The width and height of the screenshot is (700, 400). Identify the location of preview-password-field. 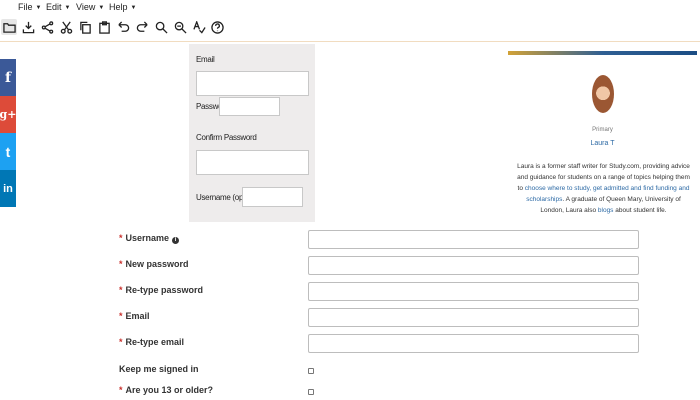
(249, 106).